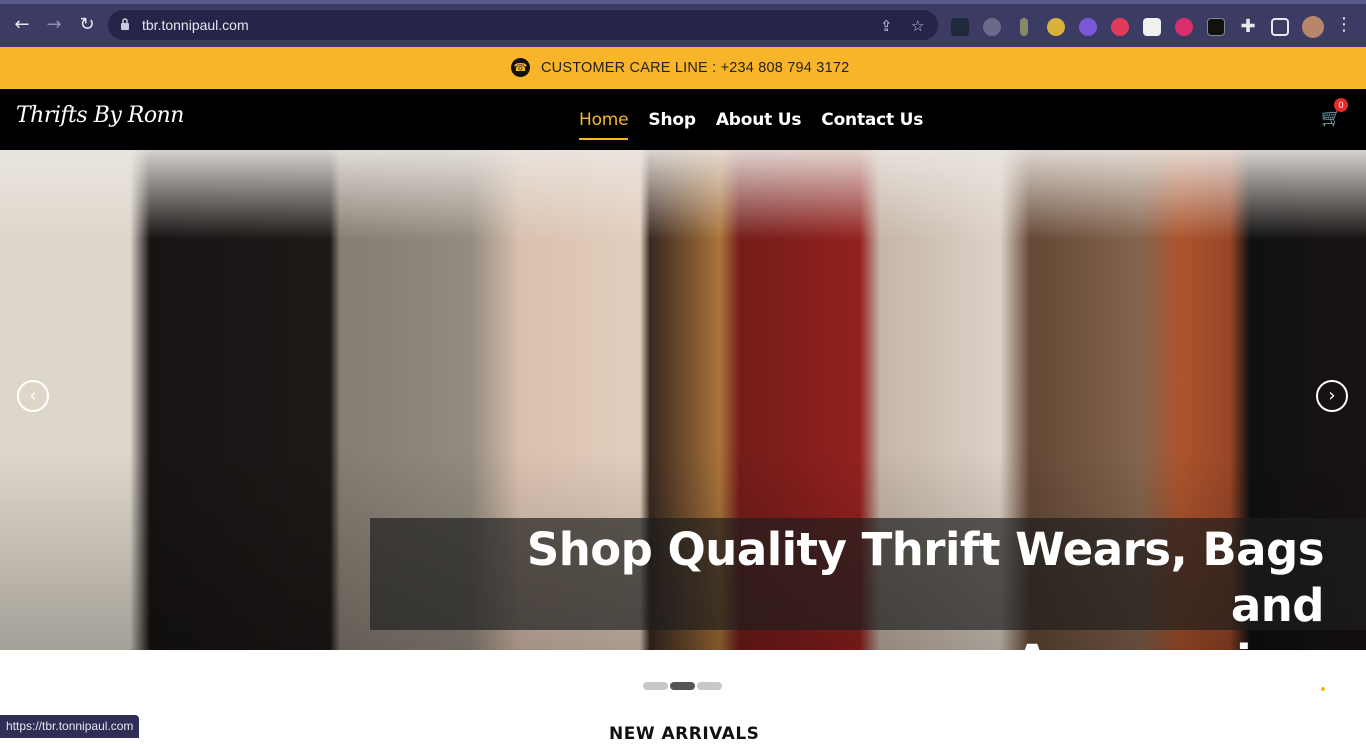 The image size is (1366, 744). What do you see at coordinates (33, 396) in the screenshot?
I see `slider-prev-icon: ‹` at bounding box center [33, 396].